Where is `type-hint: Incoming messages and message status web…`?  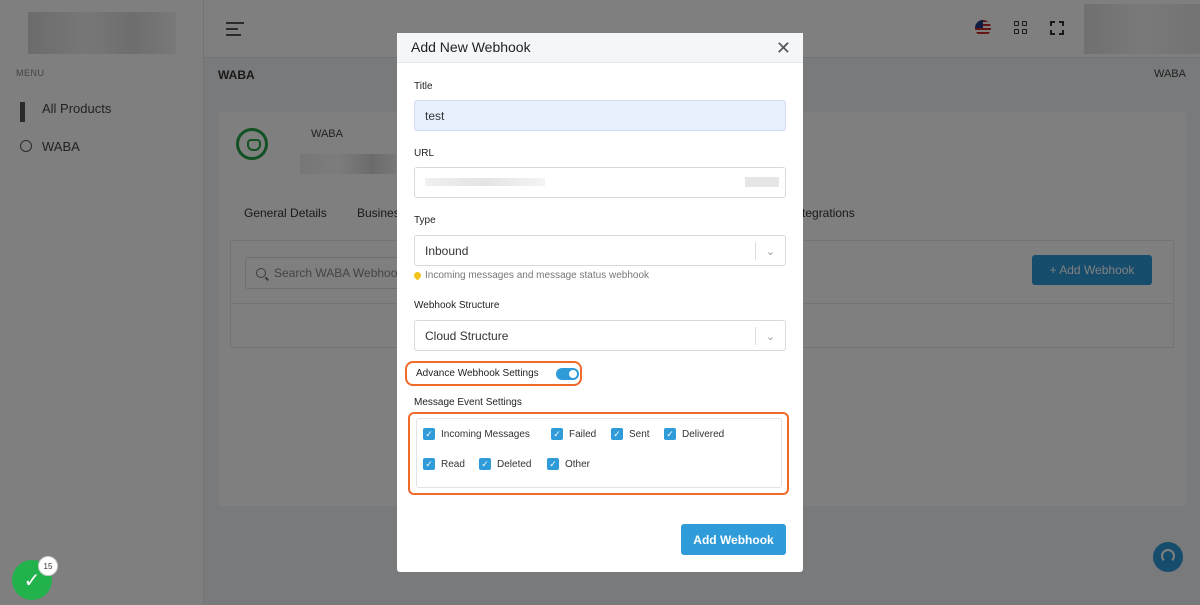 type-hint: Incoming messages and message status web… is located at coordinates (531, 275).